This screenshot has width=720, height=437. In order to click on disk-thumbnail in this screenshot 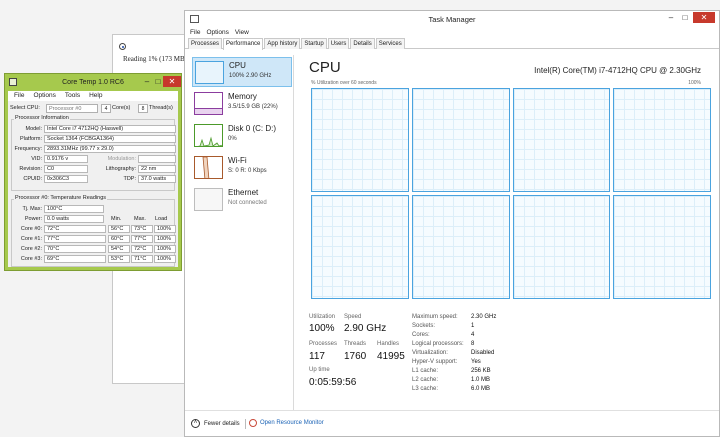, I will do `click(208, 135)`.